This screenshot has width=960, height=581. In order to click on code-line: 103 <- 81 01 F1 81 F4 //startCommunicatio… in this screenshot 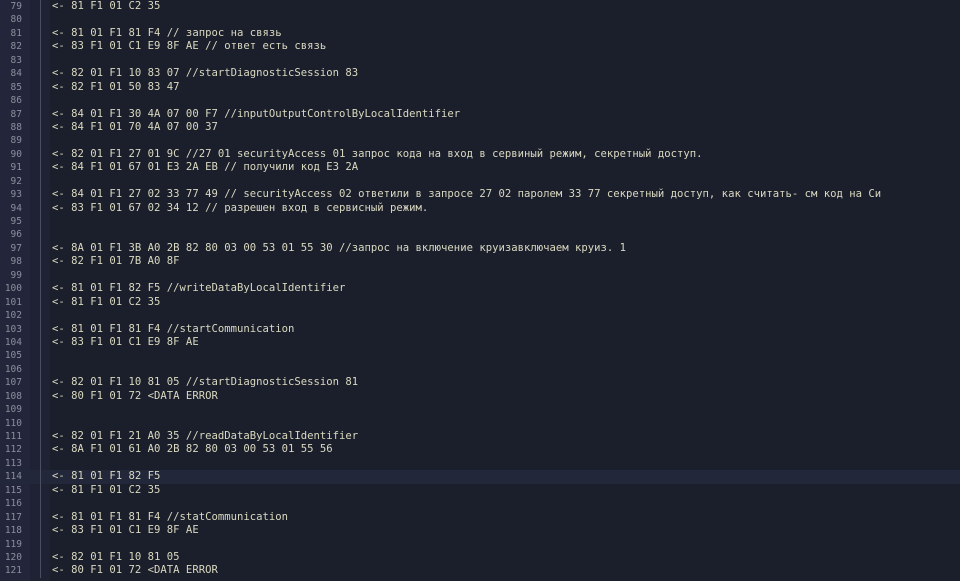, I will do `click(480, 329)`.